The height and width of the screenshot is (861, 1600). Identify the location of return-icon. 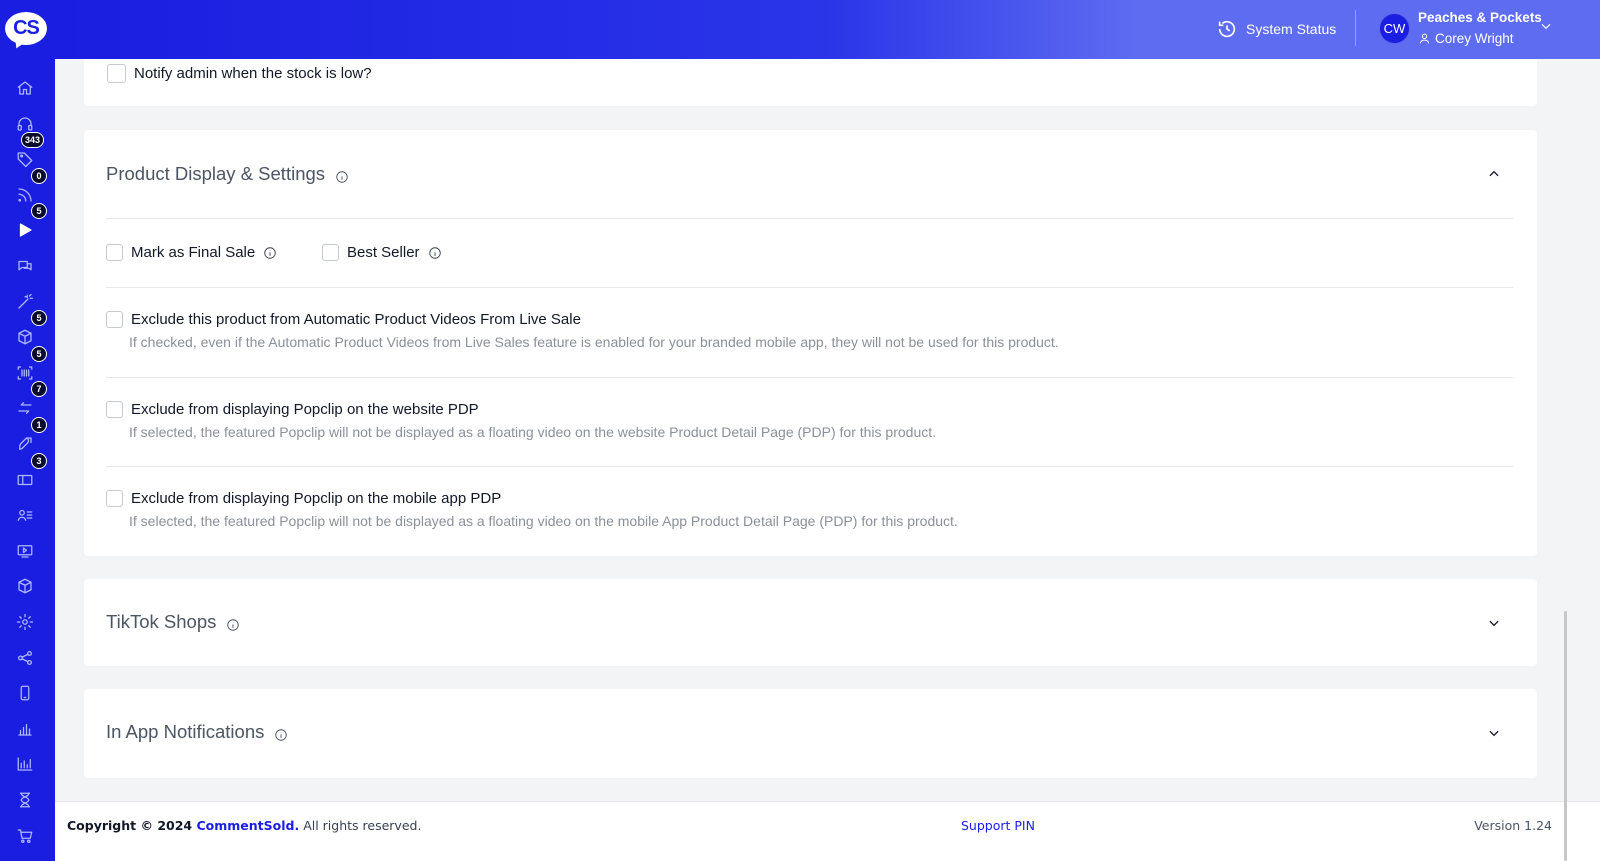
(25, 408).